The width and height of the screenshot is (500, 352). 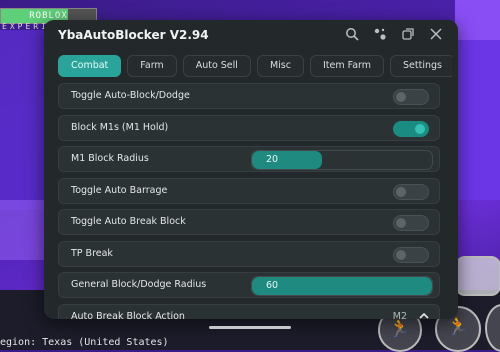 I want to click on auto-break-block-toggle, so click(x=411, y=223).